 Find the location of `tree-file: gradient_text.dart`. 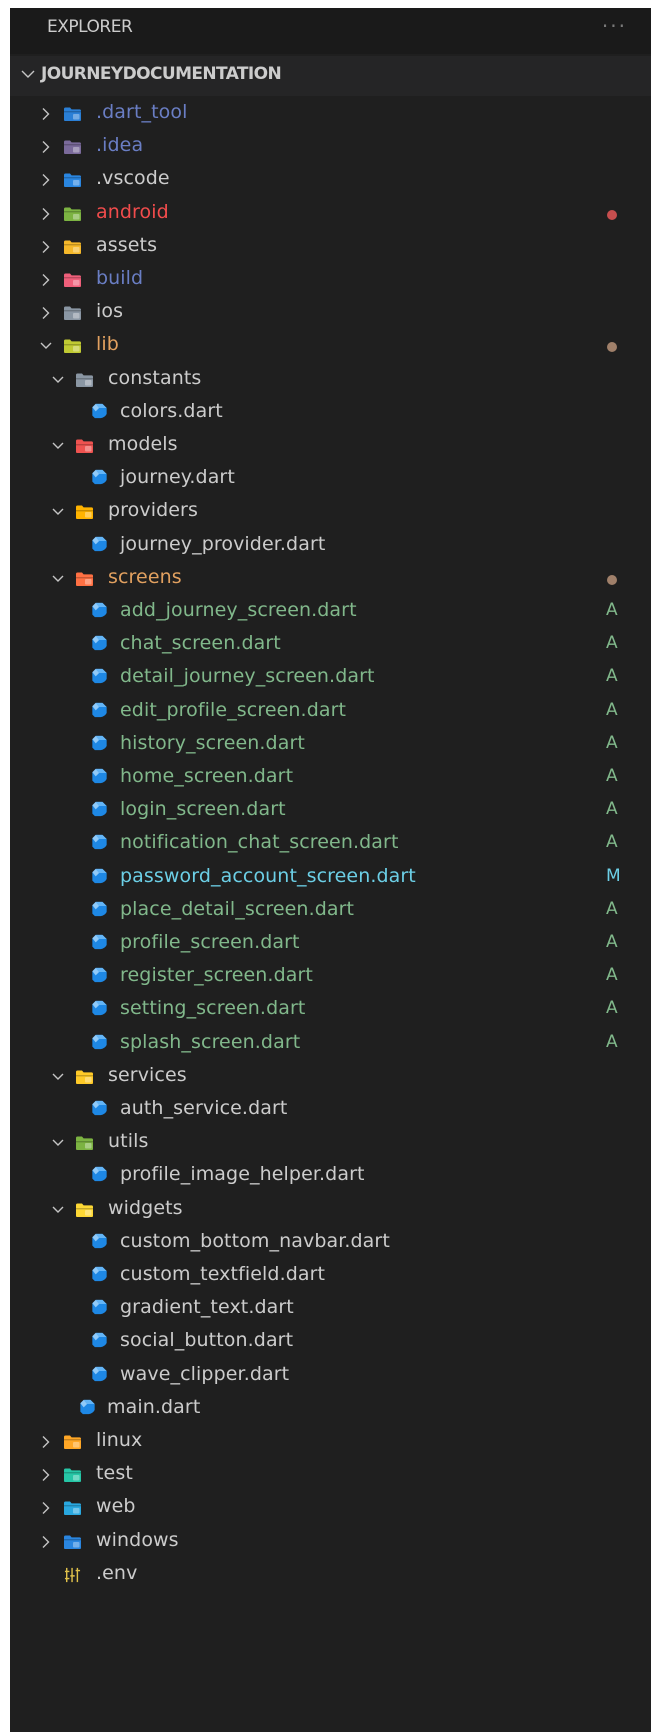

tree-file: gradient_text.dart is located at coordinates (330, 1309).